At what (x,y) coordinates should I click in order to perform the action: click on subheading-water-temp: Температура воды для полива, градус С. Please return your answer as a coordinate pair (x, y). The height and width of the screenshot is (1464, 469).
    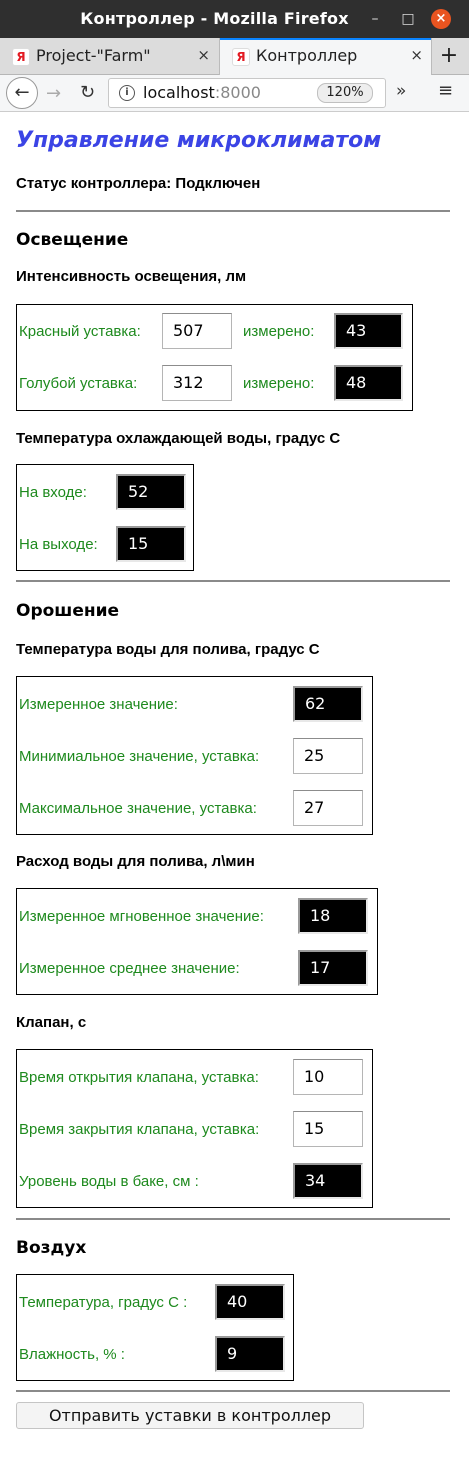
    Looking at the image, I should click on (168, 649).